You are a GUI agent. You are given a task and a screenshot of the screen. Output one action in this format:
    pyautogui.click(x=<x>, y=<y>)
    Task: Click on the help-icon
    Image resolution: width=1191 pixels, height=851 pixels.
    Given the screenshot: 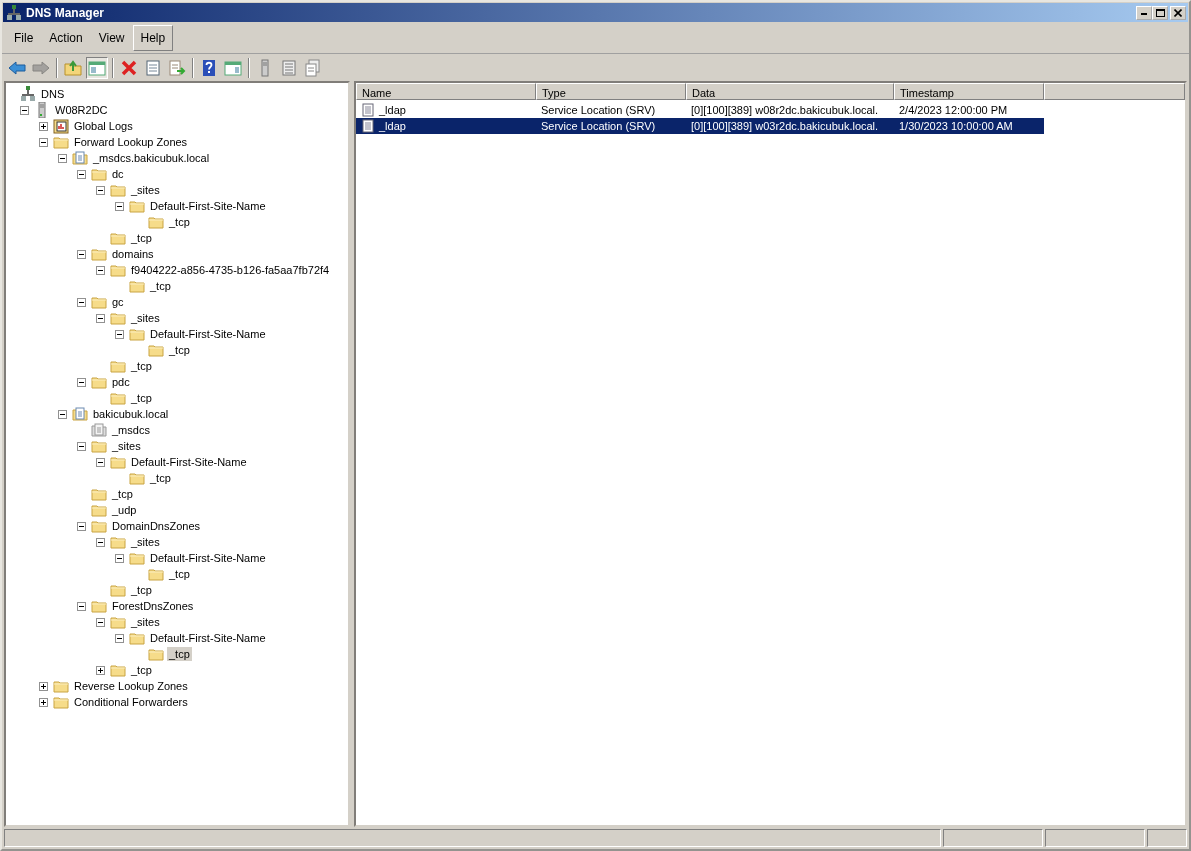 What is the action you would take?
    pyautogui.click(x=209, y=67)
    